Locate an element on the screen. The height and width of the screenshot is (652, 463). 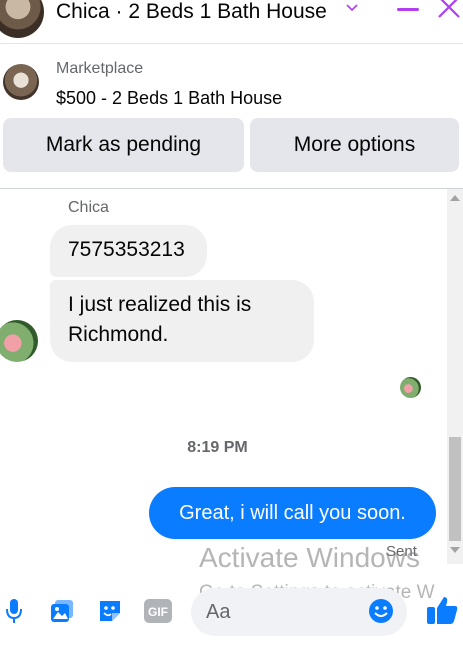
marketplace-listing: Marketplace $500 - 2 Beds 1 Bath House is located at coordinates (231, 82).